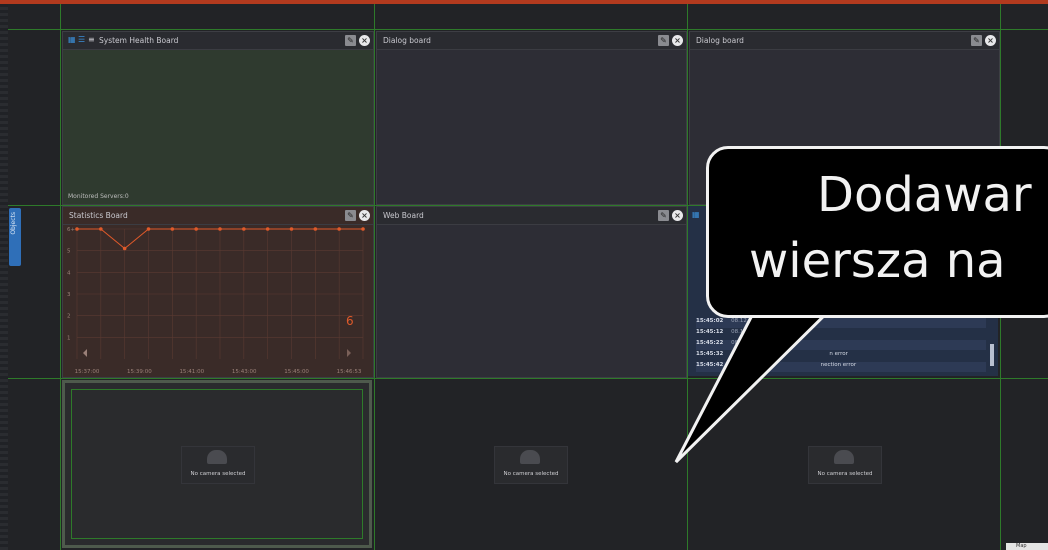  I want to click on objects-tab-label: Objects, so click(13, 223).